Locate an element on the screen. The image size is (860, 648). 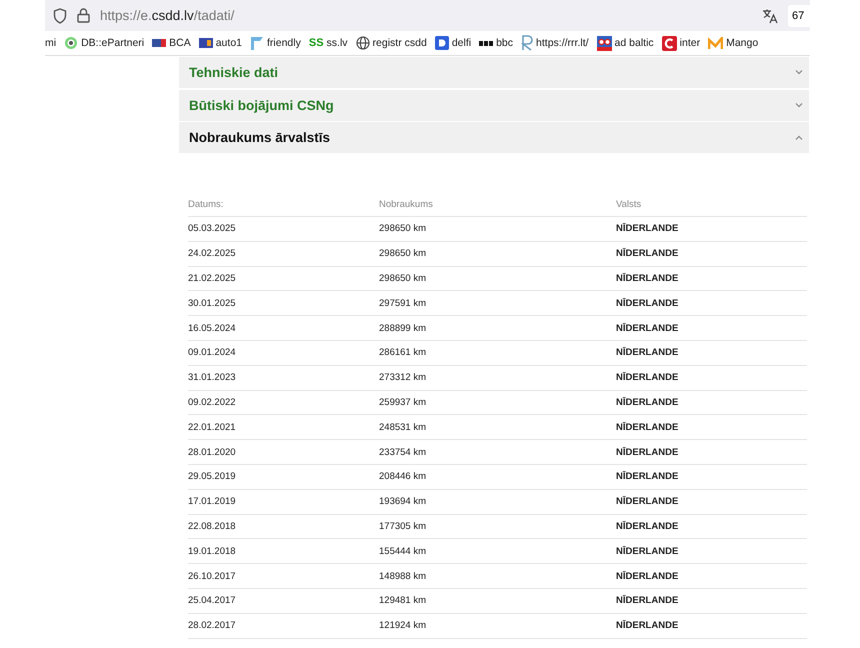
table-cell: 25.04.2017 is located at coordinates (212, 600).